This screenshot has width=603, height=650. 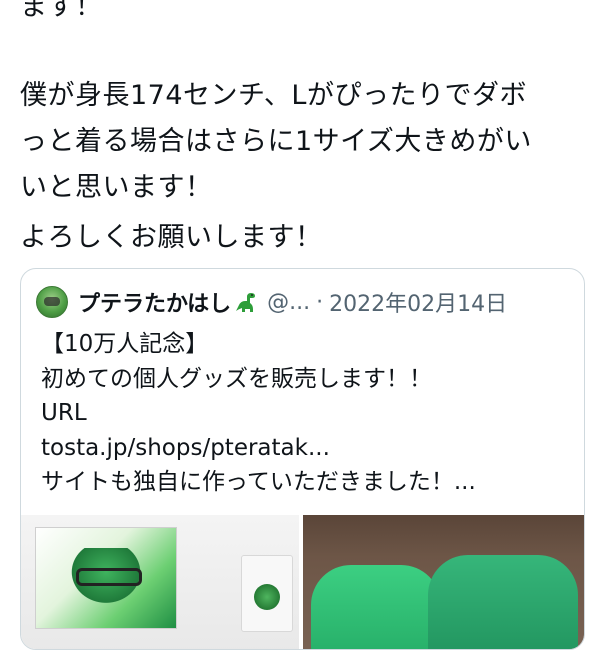 I want to click on hoodie-left, so click(x=376, y=607).